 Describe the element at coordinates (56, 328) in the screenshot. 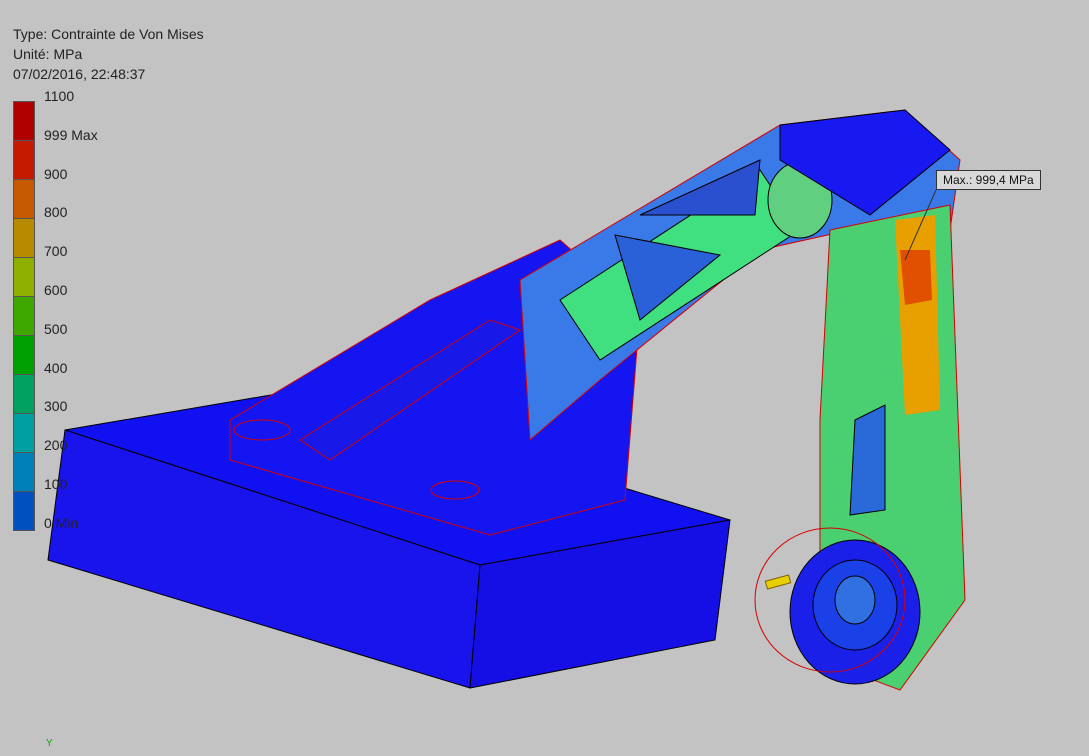

I see `legend-tick-label: 500` at that location.